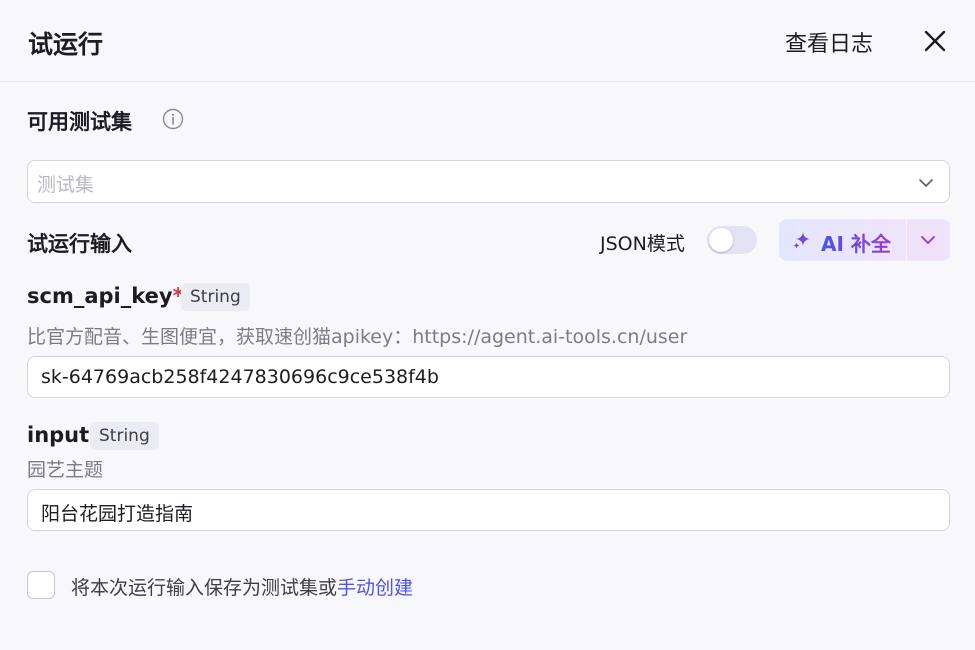 The image size is (975, 650). I want to click on close-icon, so click(935, 41).